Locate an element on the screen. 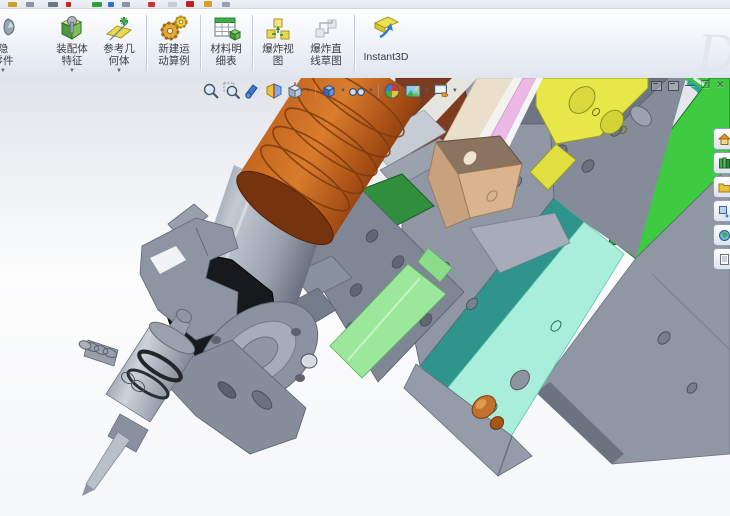 This screenshot has height=516, width=730. heads-up-view-toolbar: ▼ ▼ ▼ ▼ ▼ is located at coordinates (329, 90).